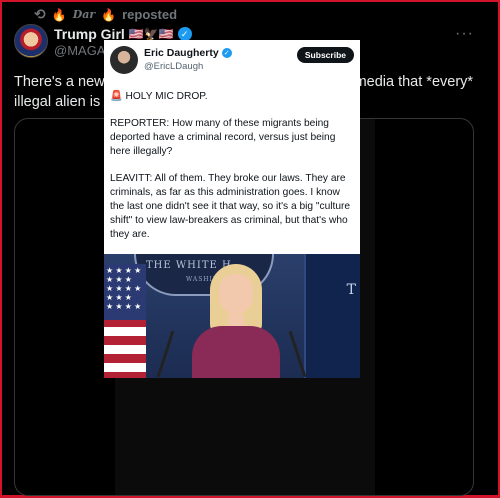 Image resolution: width=500 pixels, height=498 pixels. Describe the element at coordinates (151, 34) in the screenshot. I see `author-flags: 🇺🇸🦅🇺🇸` at that location.